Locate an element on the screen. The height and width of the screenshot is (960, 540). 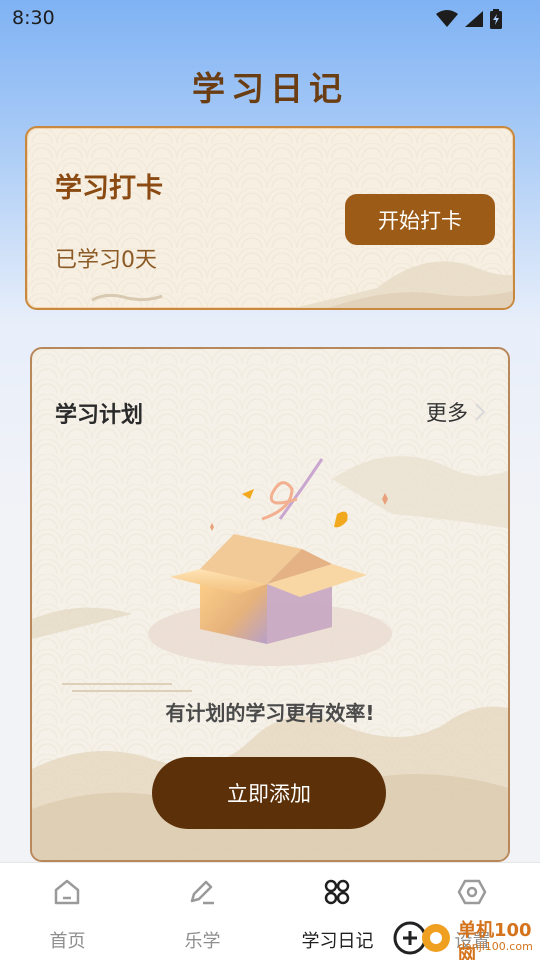
more-label: 更多 is located at coordinates (447, 413).